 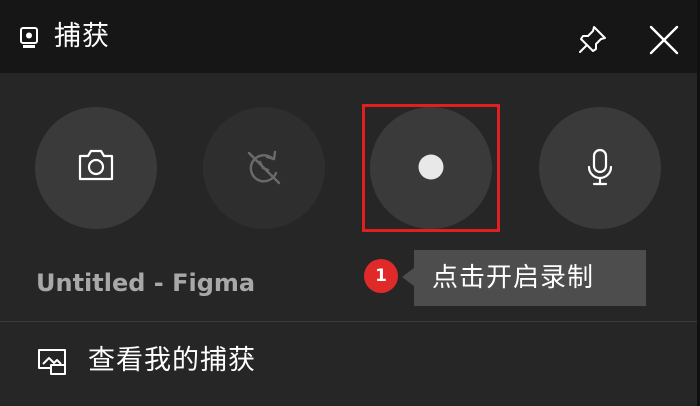 What do you see at coordinates (530, 278) in the screenshot?
I see `record-tooltip: 点击开启录制` at bounding box center [530, 278].